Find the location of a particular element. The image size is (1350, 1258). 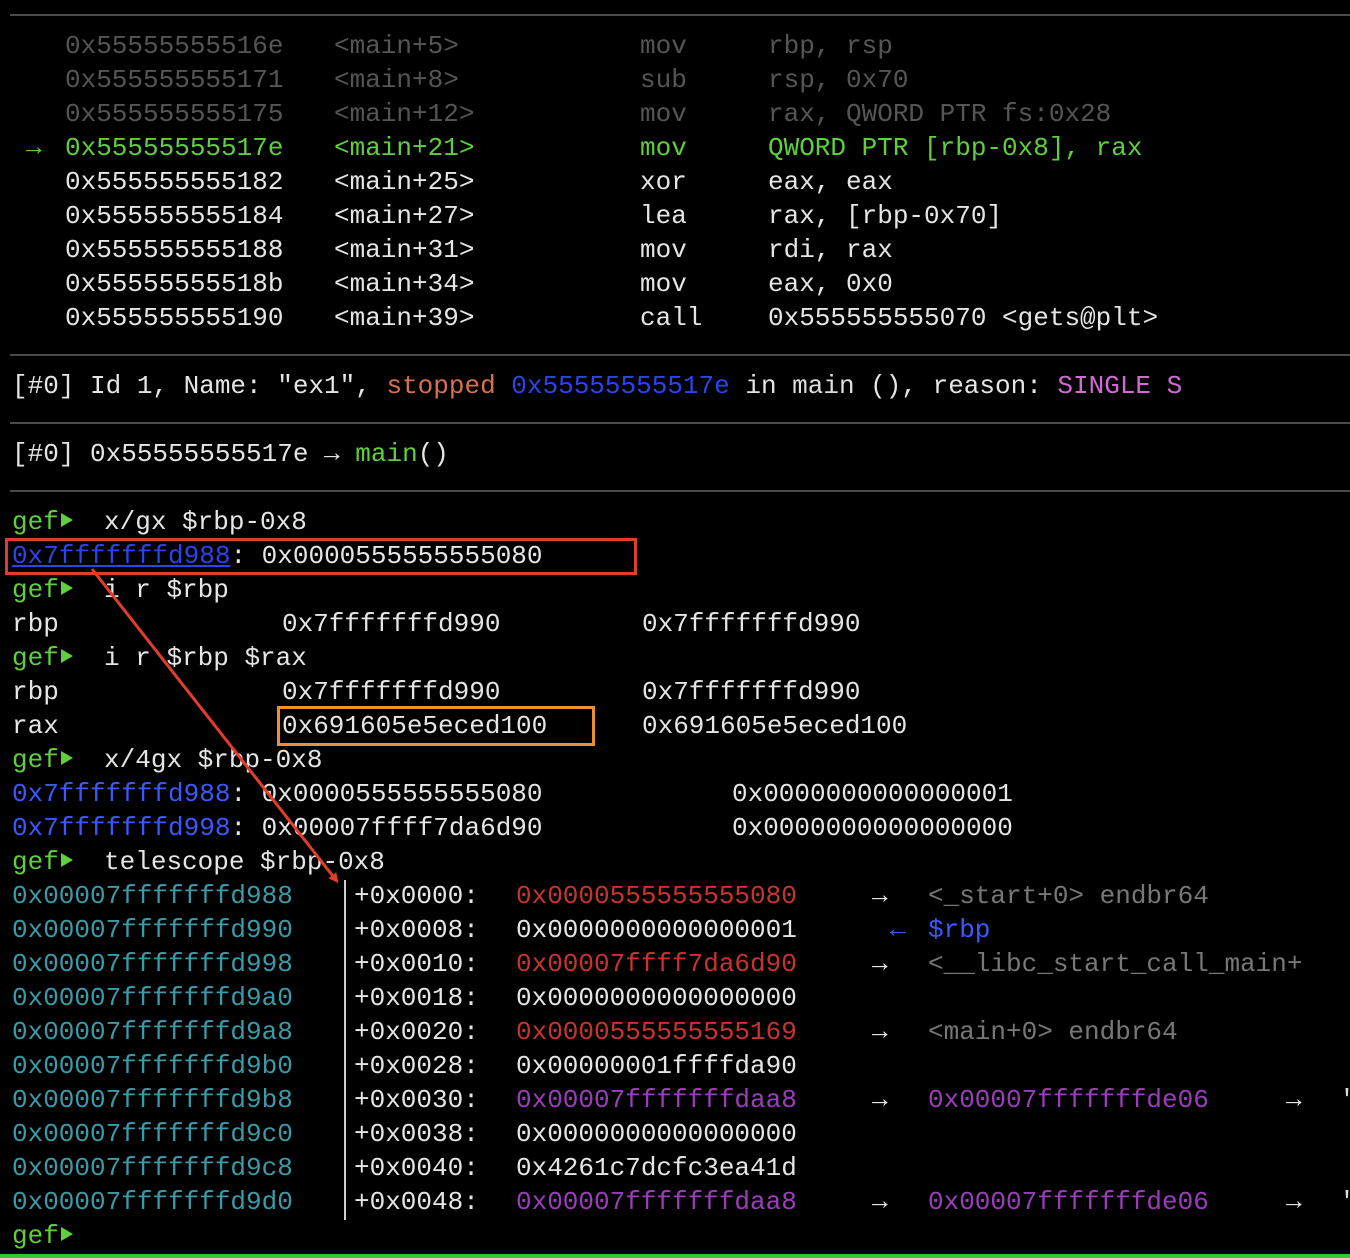

annotation-arrow is located at coordinates (214, 726).